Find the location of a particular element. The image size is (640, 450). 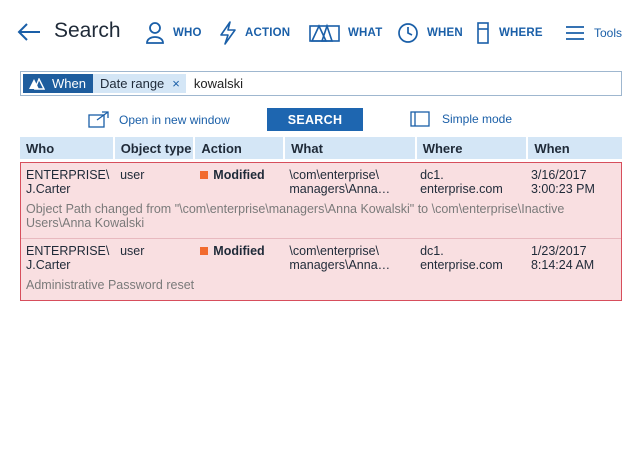

when-filter-label: When is located at coordinates (69, 83).